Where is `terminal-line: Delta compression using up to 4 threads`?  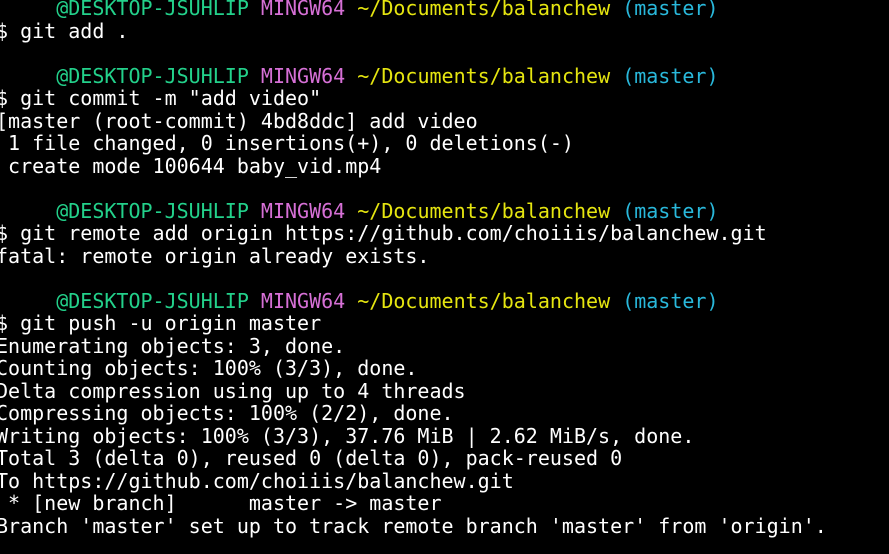 terminal-line: Delta compression using up to 4 threads is located at coordinates (444, 390).